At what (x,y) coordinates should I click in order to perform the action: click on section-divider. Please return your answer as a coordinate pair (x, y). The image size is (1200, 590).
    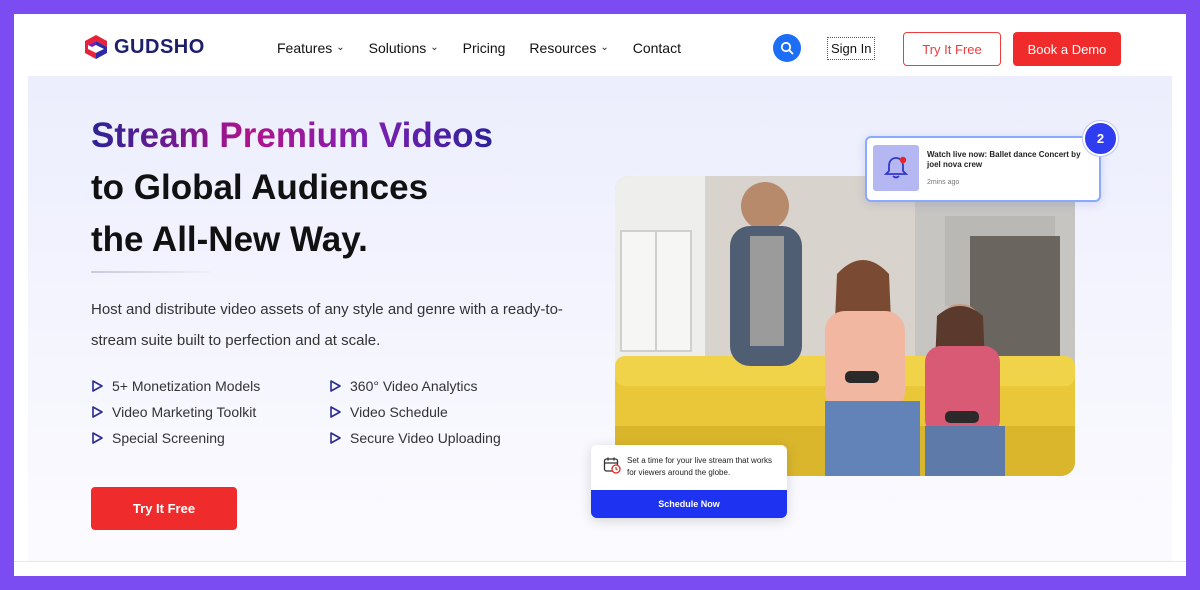
    Looking at the image, I should click on (600, 561).